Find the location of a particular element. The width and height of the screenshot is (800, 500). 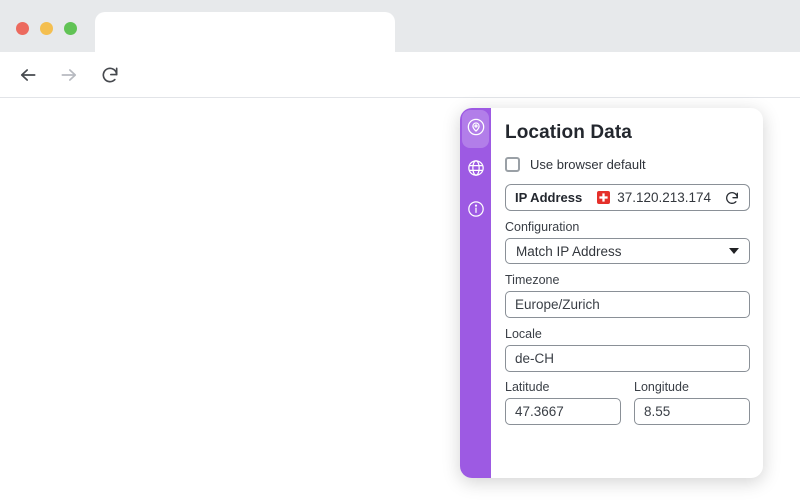

use-browser-default-row: Use browser default is located at coordinates (627, 164).